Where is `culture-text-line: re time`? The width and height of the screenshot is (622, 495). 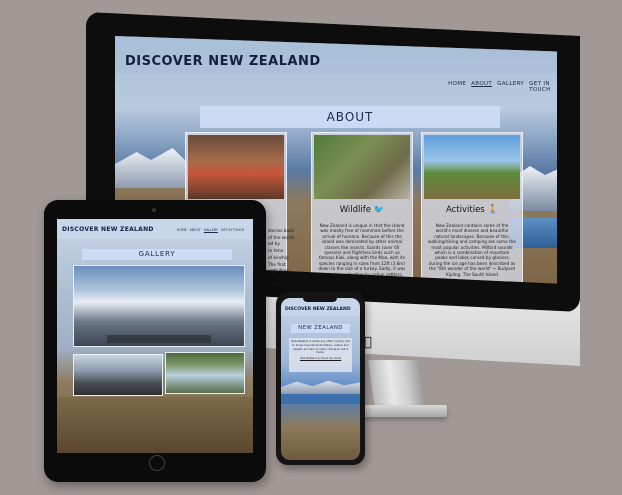
culture-text-line: re time is located at coordinates (276, 252).